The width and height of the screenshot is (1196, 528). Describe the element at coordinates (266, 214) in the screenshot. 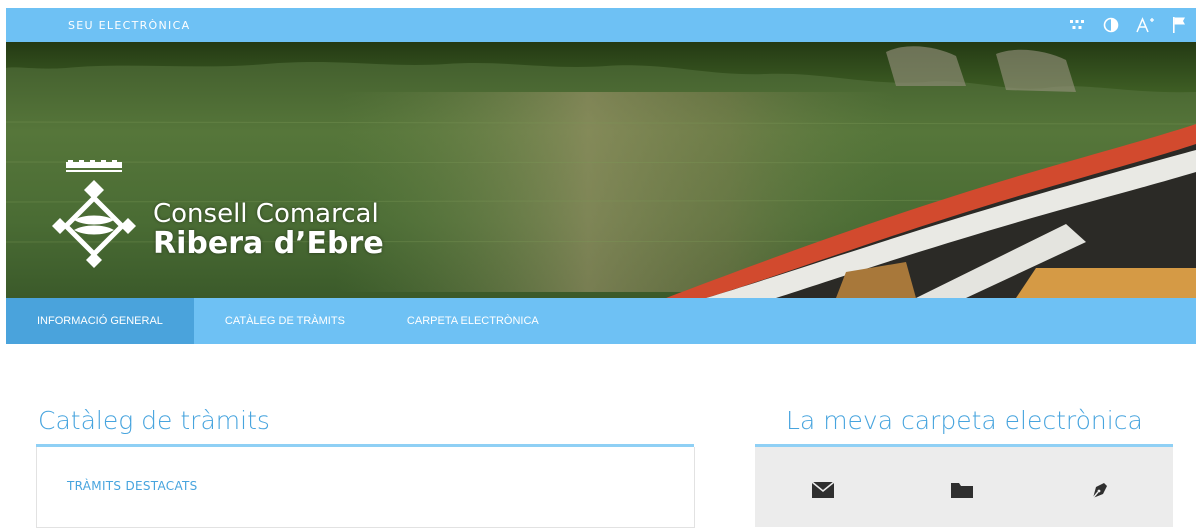

I see `logo-line-1: Consell Comarcal` at that location.